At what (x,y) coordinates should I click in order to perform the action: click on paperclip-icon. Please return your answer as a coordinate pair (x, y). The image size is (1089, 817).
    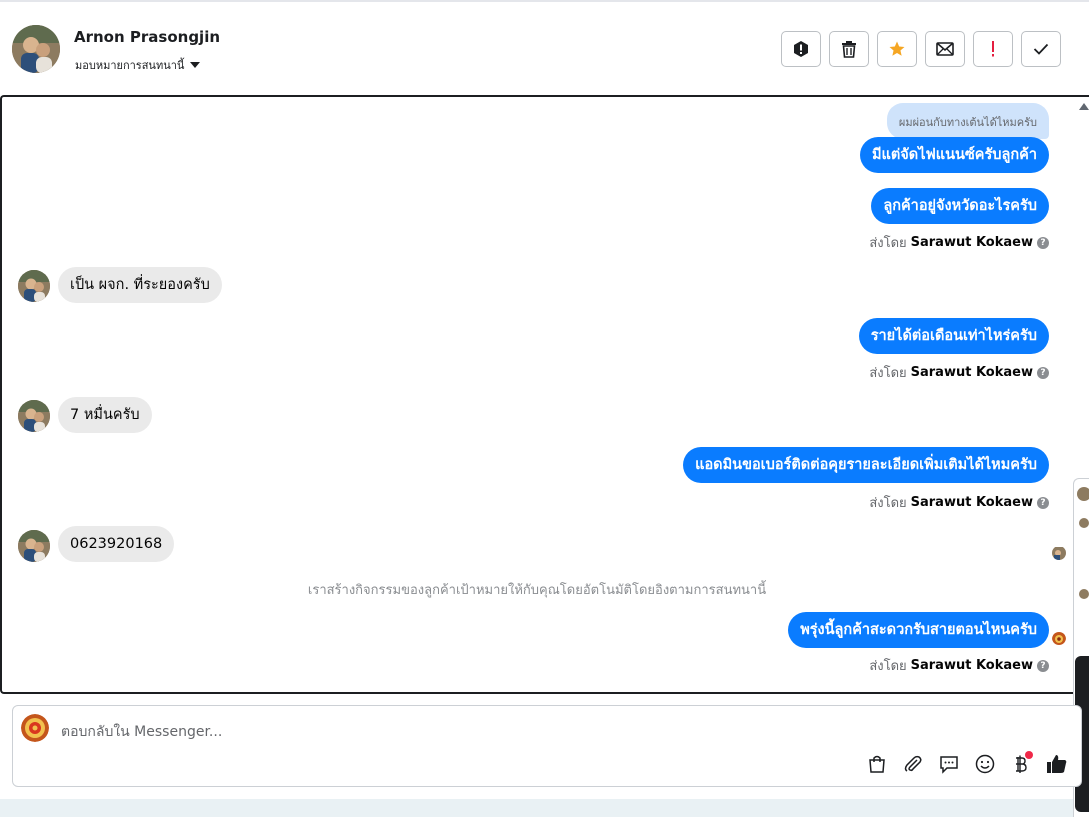
    Looking at the image, I should click on (913, 763).